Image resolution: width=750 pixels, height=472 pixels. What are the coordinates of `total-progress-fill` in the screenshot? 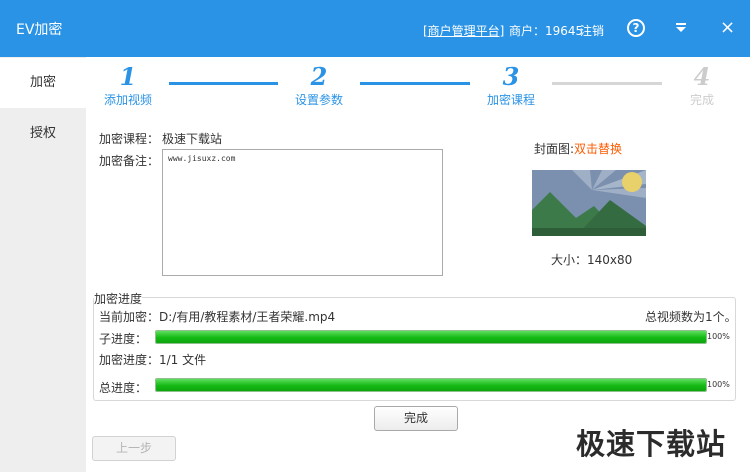 It's located at (431, 385).